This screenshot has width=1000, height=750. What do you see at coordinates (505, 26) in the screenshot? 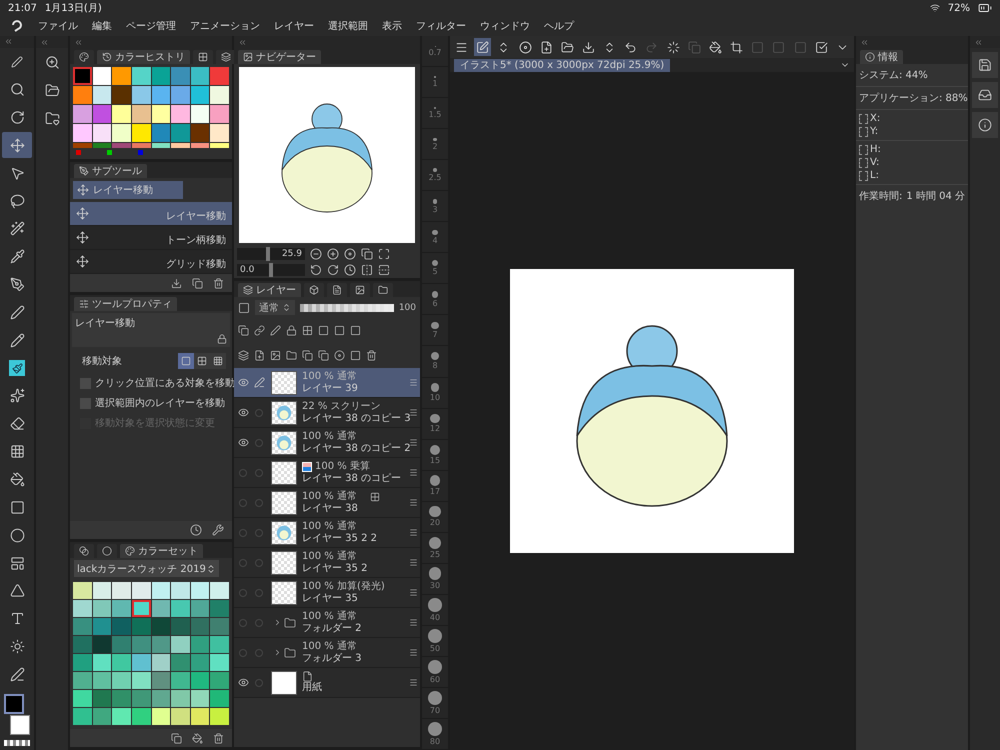
I see `menu-item: ウィンドウ` at bounding box center [505, 26].